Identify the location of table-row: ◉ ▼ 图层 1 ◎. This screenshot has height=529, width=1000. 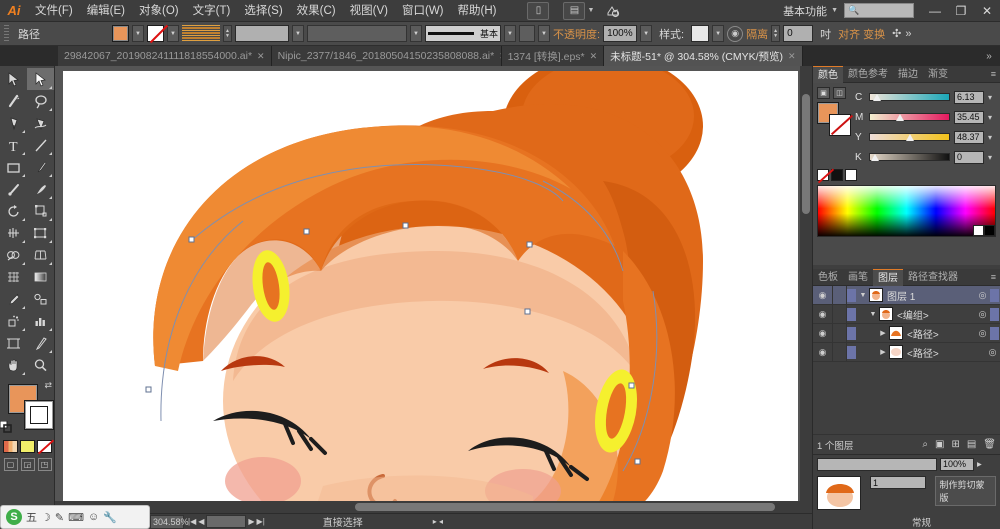
(906, 295).